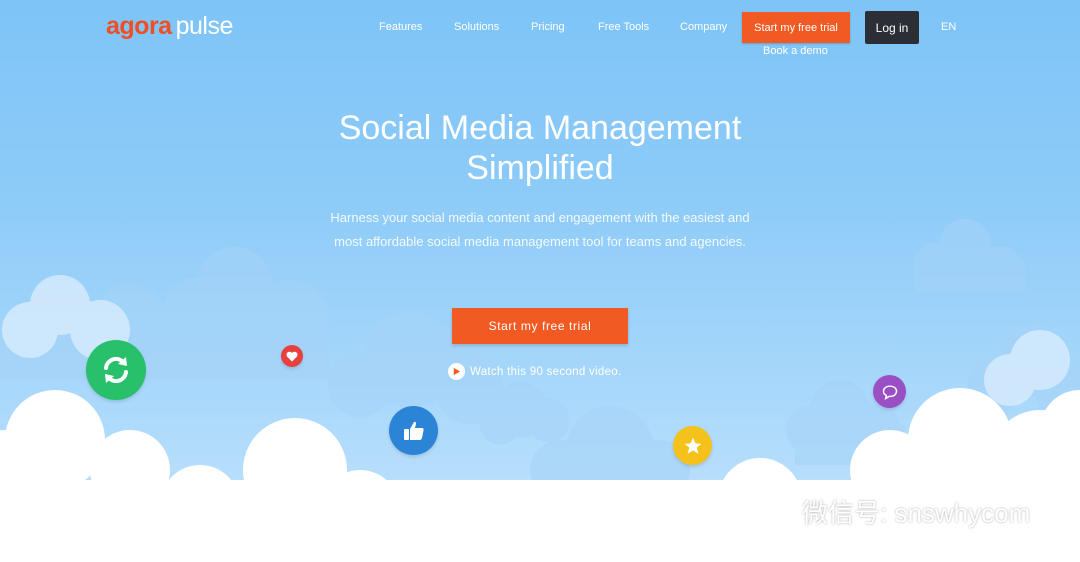 This screenshot has width=1080, height=562. I want to click on nav-company: Company, so click(703, 27).